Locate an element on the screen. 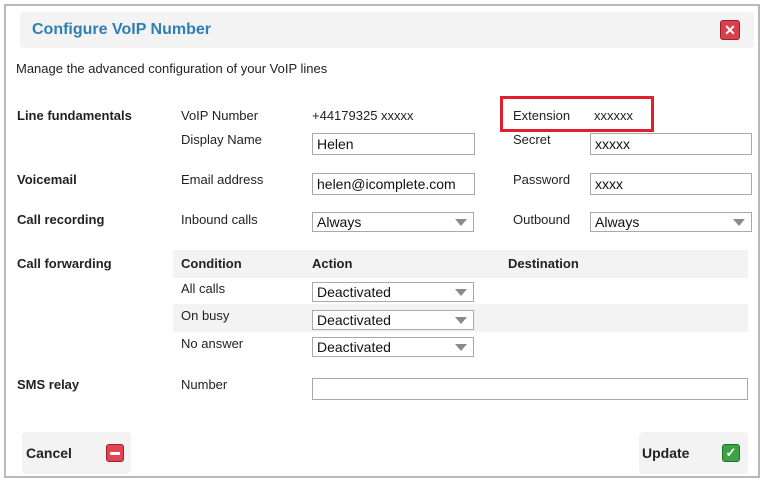 The image size is (766, 484). section-sms-relay: SMS relay is located at coordinates (48, 384).